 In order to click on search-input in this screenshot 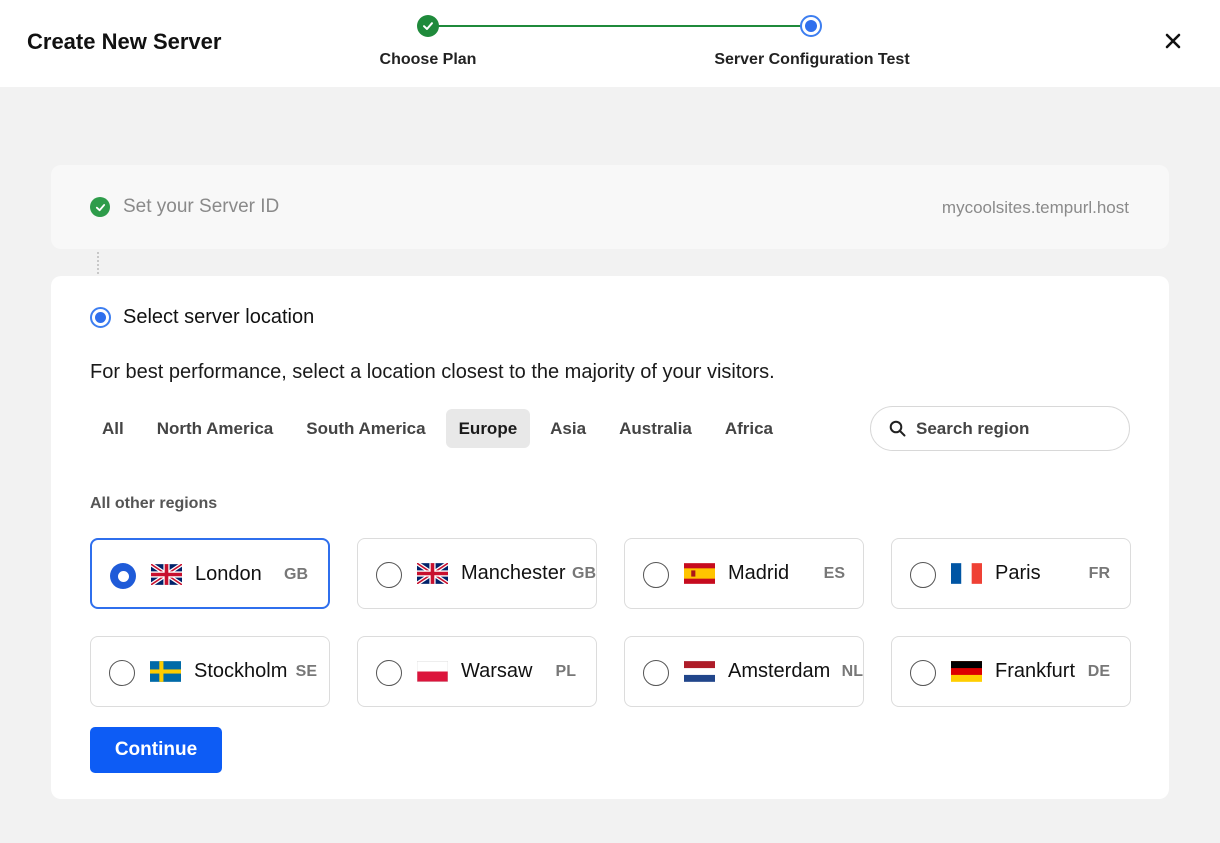, I will do `click(1011, 428)`.